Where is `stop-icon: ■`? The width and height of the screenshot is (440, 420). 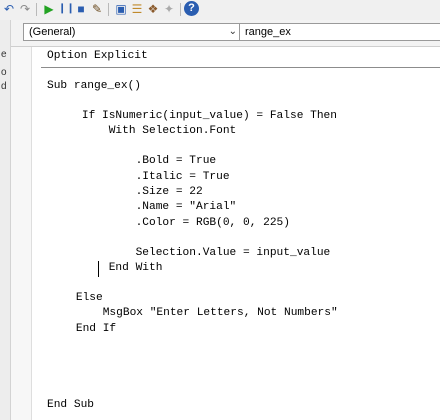 stop-icon: ■ is located at coordinates (81, 9).